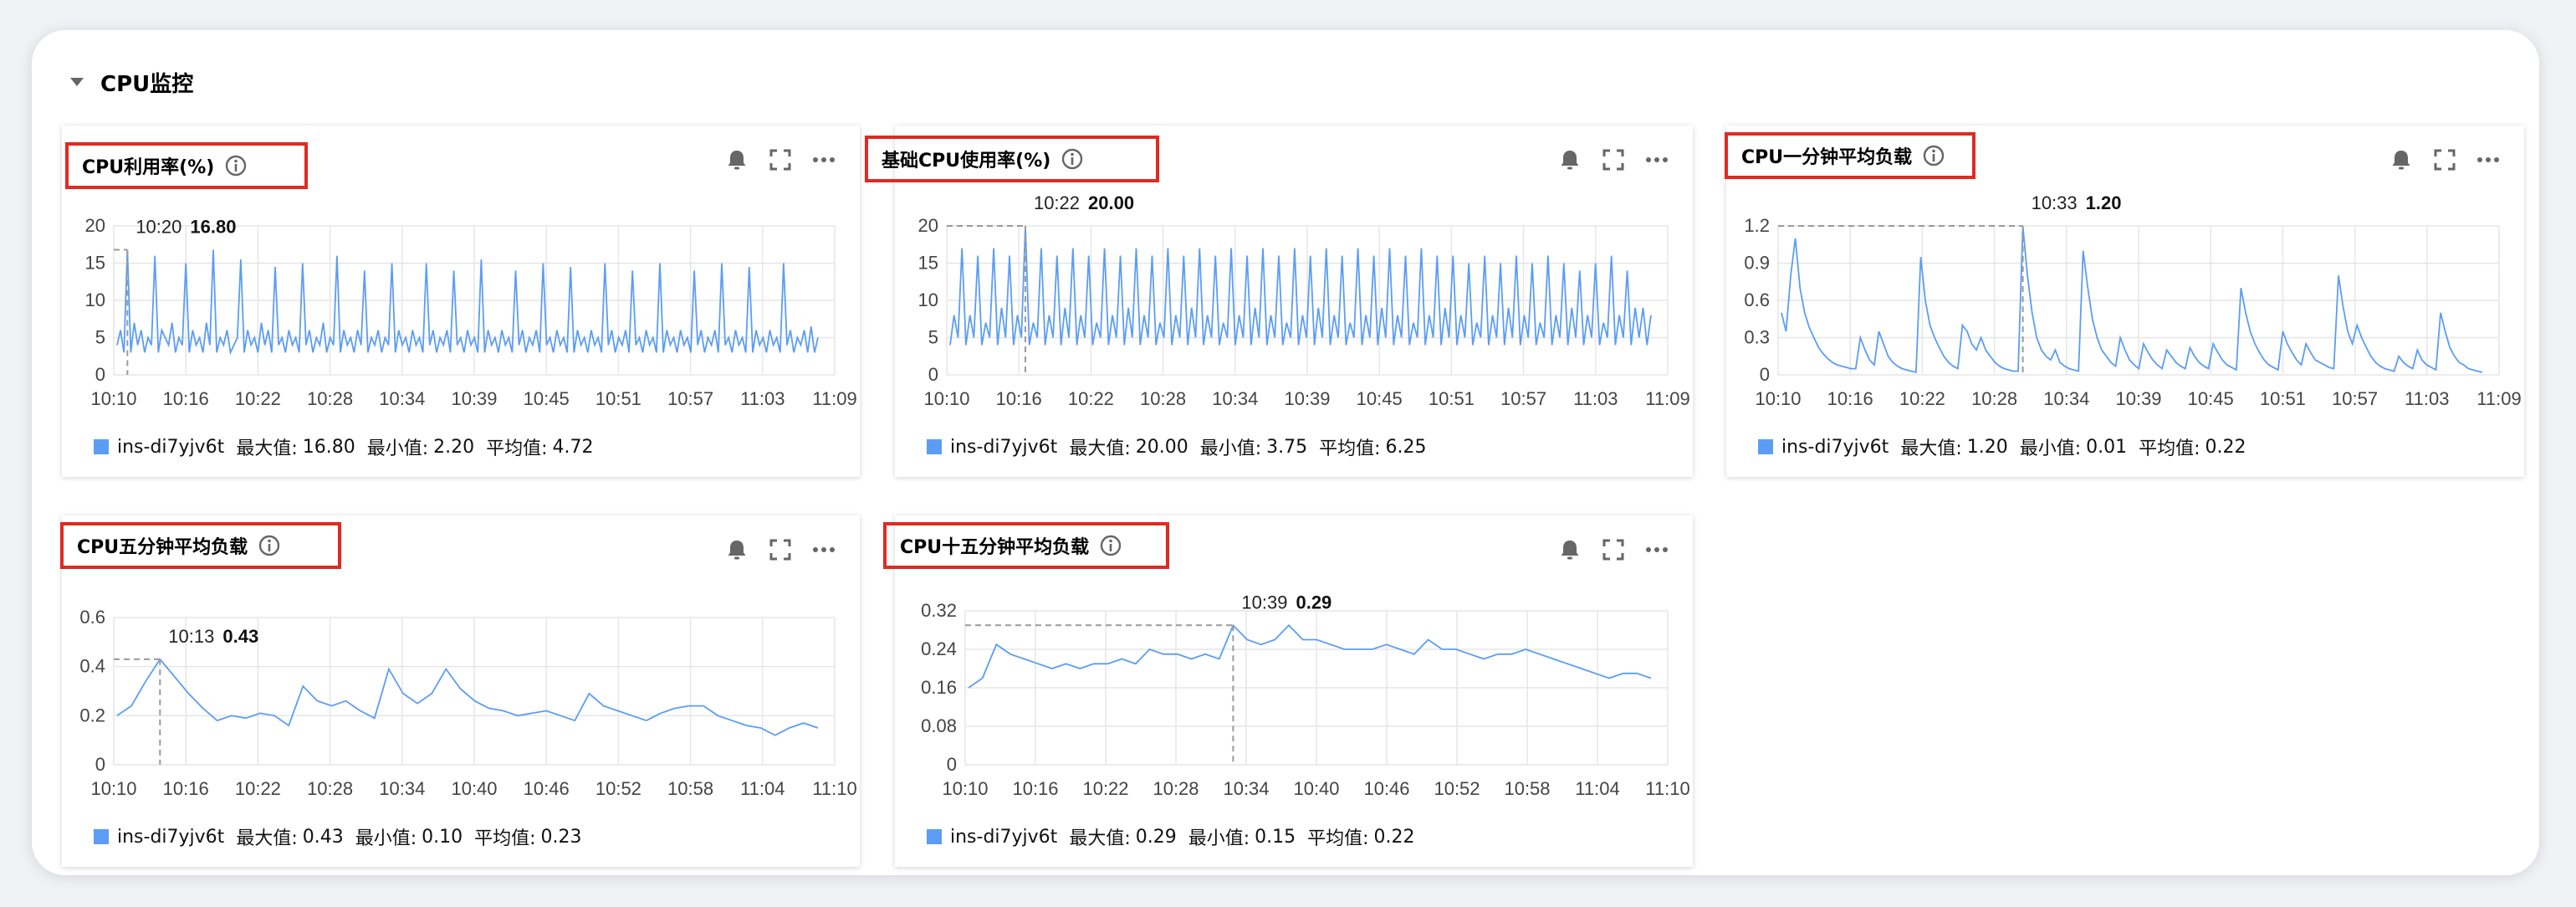 The width and height of the screenshot is (2576, 907). What do you see at coordinates (1765, 447) in the screenshot?
I see `legend-swatch` at bounding box center [1765, 447].